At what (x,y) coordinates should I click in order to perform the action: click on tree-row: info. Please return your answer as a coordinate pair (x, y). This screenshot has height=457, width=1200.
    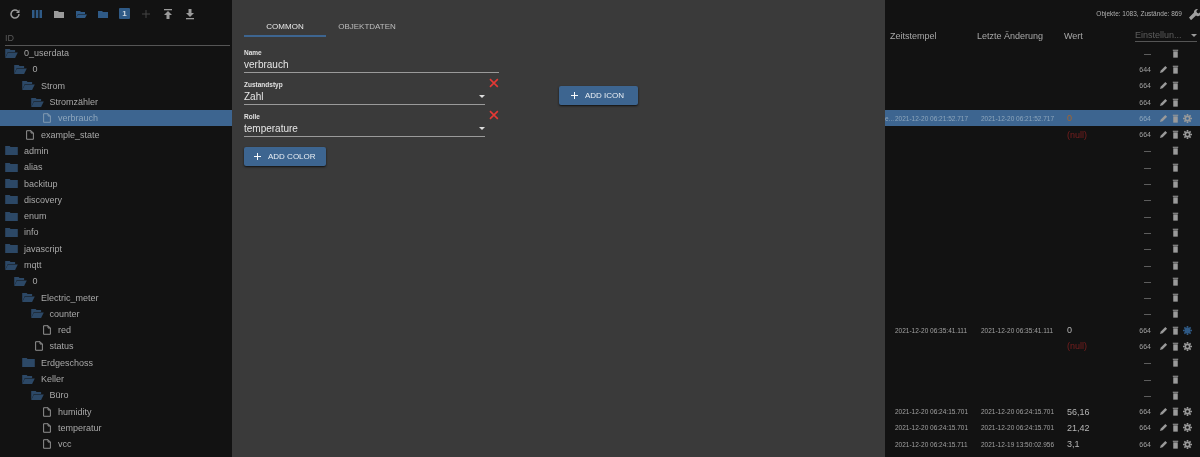
    Looking at the image, I should click on (116, 232).